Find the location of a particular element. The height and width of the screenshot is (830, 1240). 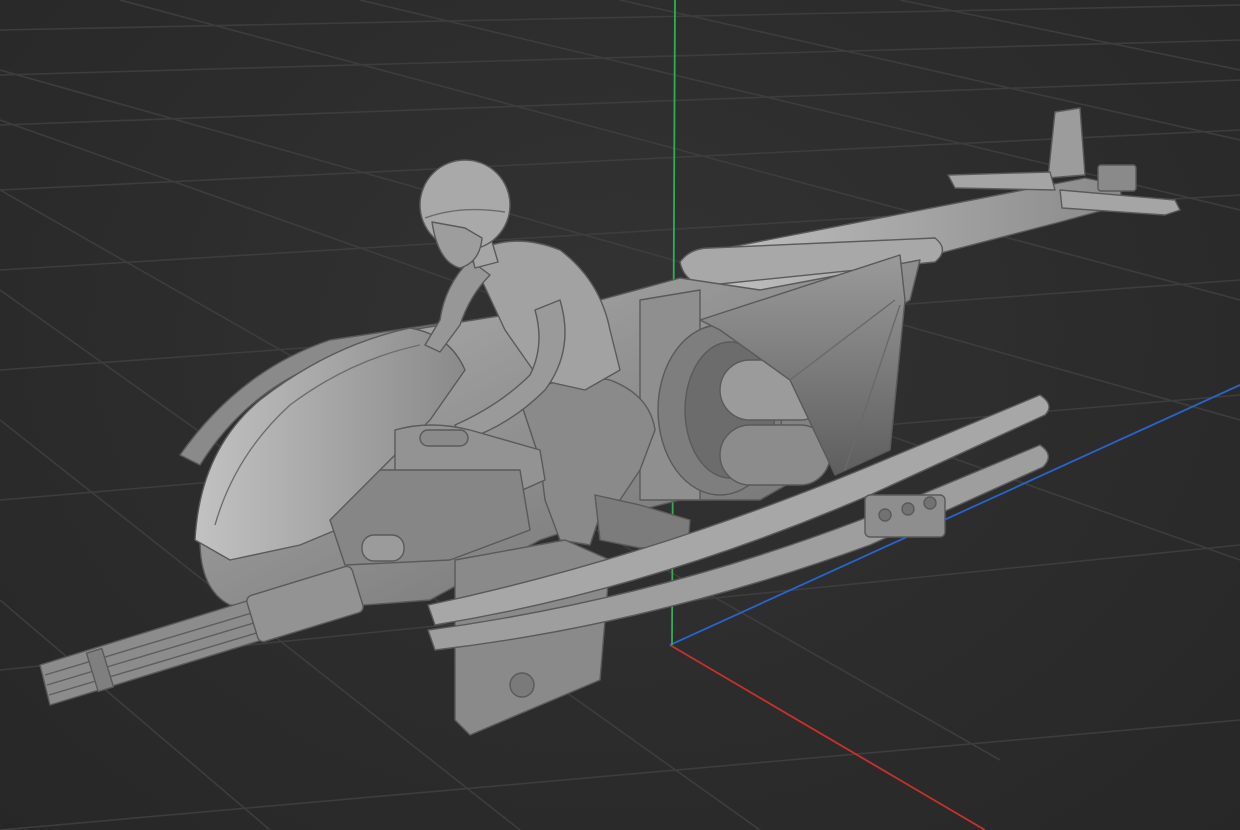

tail-fin-vertical is located at coordinates (1066, 143).